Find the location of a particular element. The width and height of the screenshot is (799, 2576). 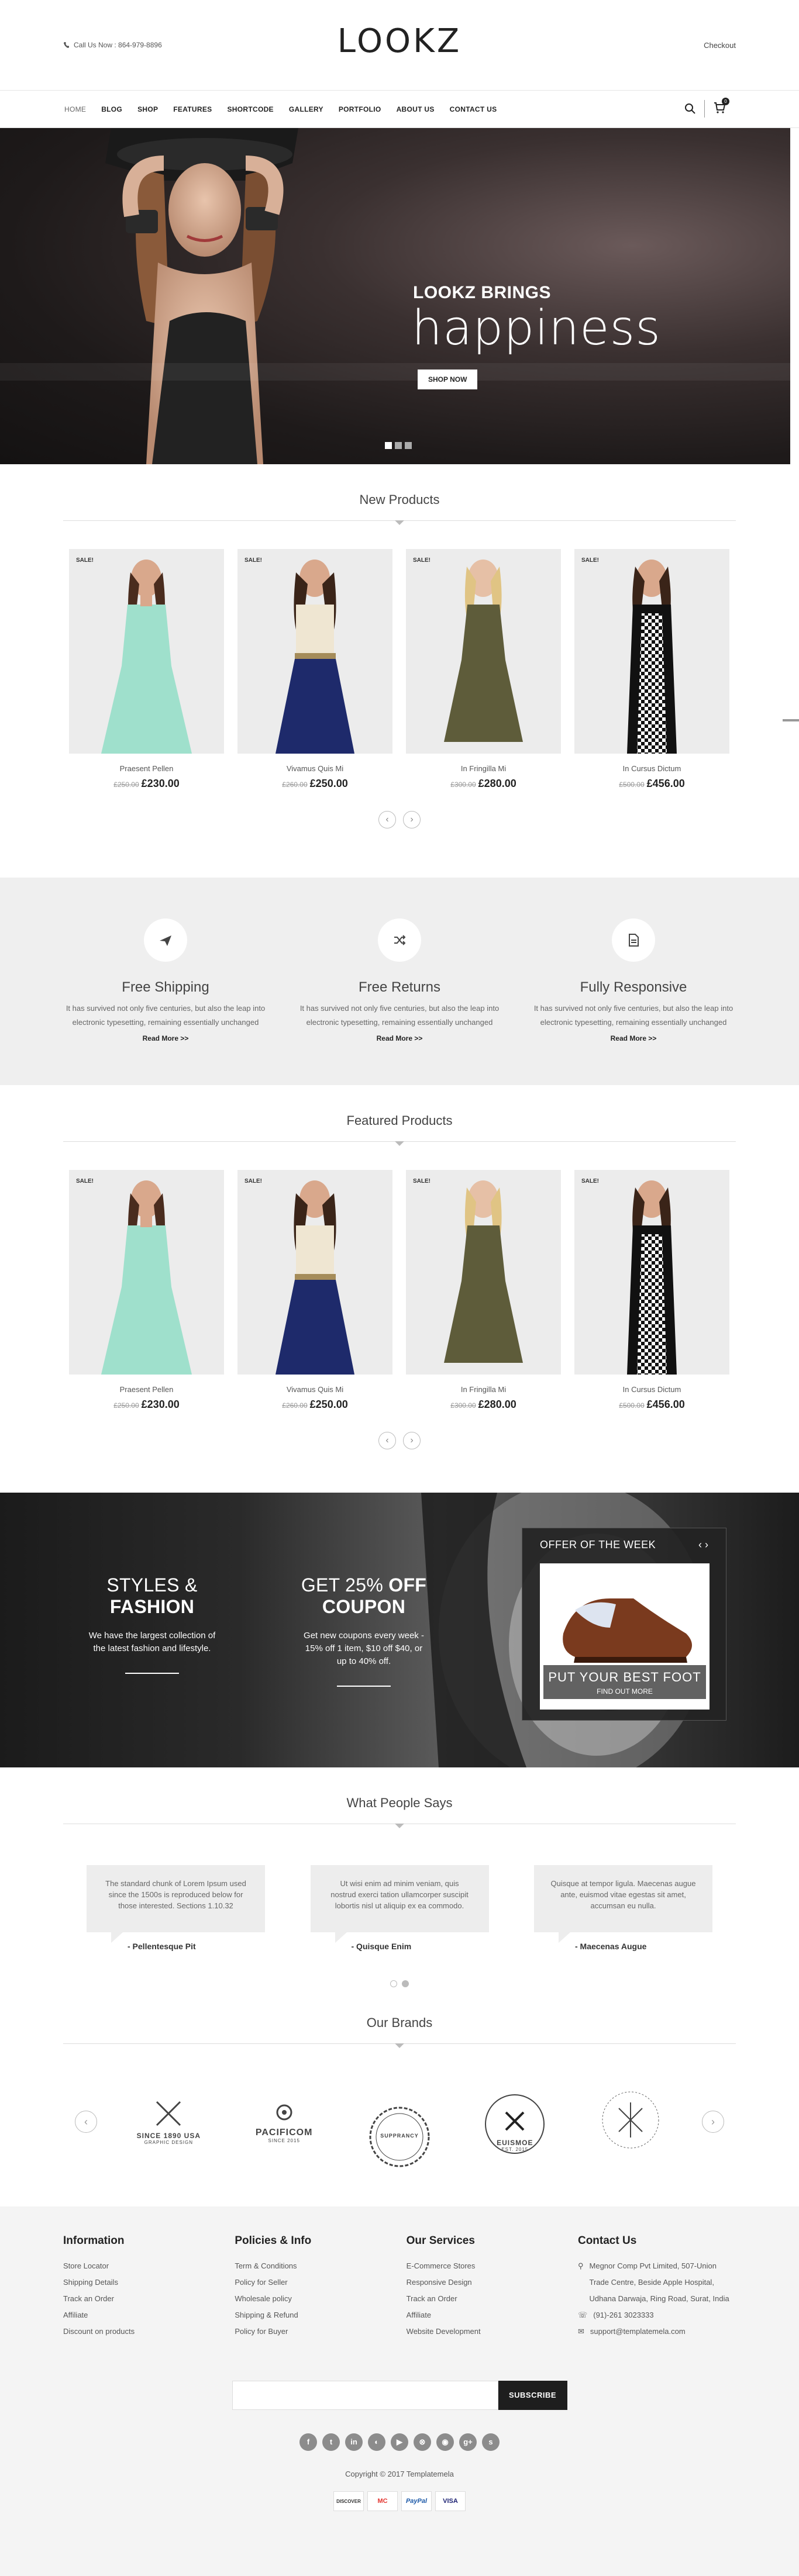

styles-fashion-title: STYLES & FASHION is located at coordinates (152, 1595).